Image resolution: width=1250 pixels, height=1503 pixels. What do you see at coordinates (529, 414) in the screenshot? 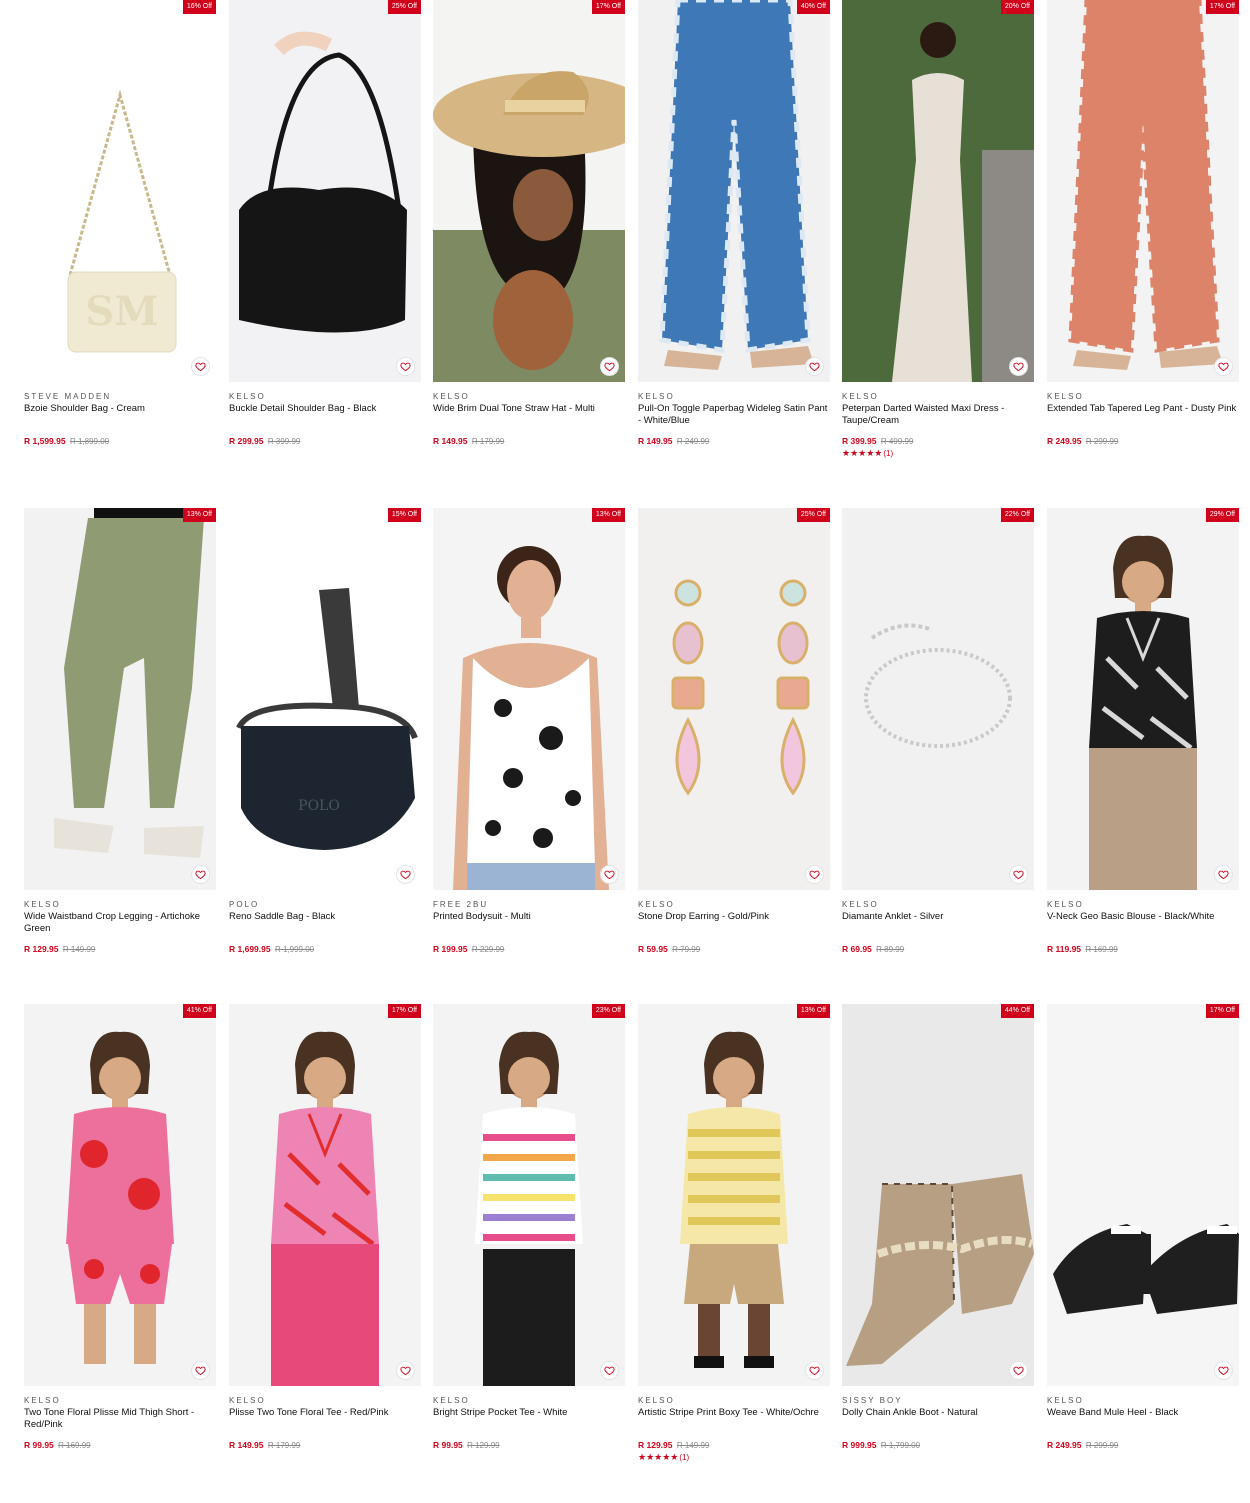
I see `product-name: Wide Brim Dual Tone Straw Hat - Multi` at bounding box center [529, 414].